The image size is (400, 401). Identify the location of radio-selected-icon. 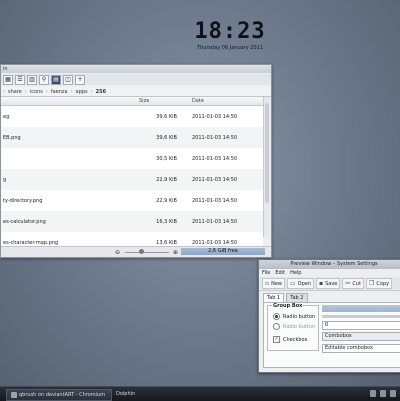
(276, 316).